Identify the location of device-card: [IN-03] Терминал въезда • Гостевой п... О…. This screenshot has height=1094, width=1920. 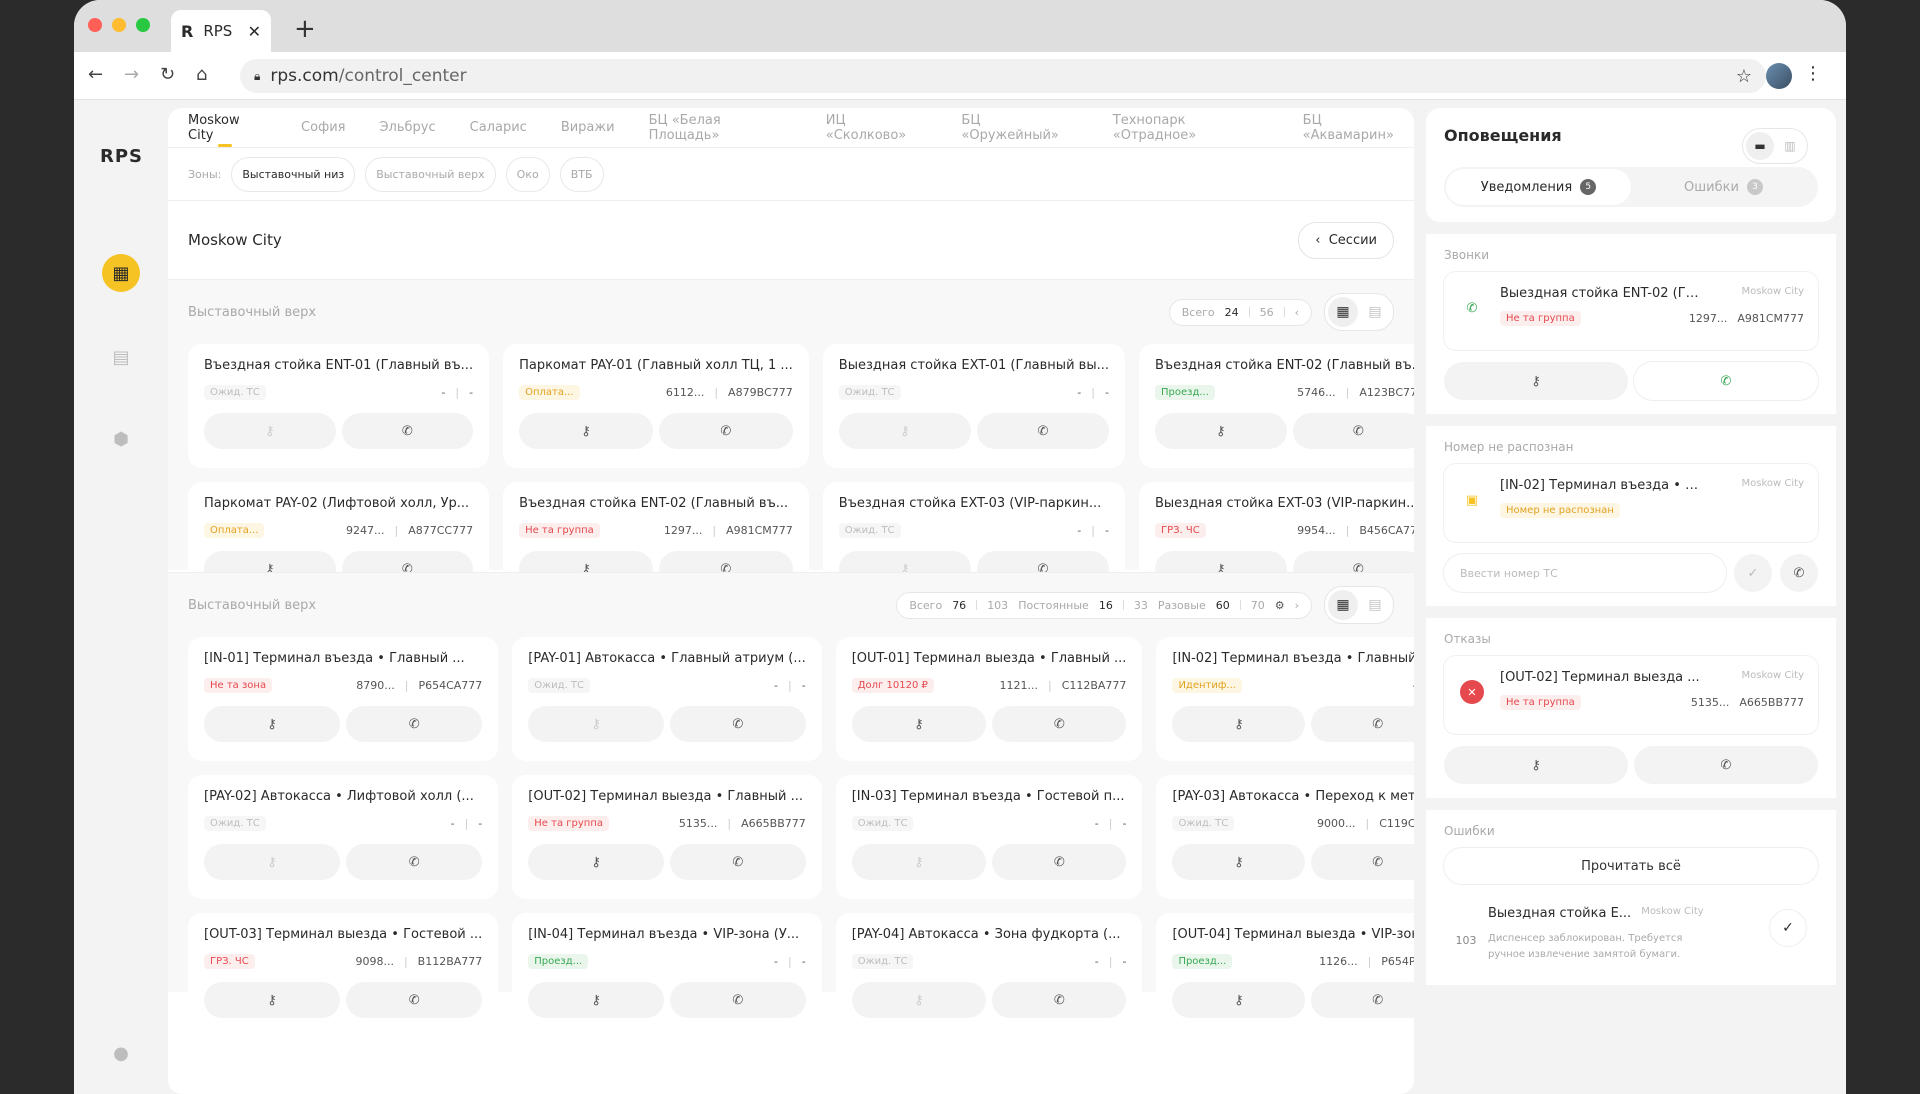
(989, 837).